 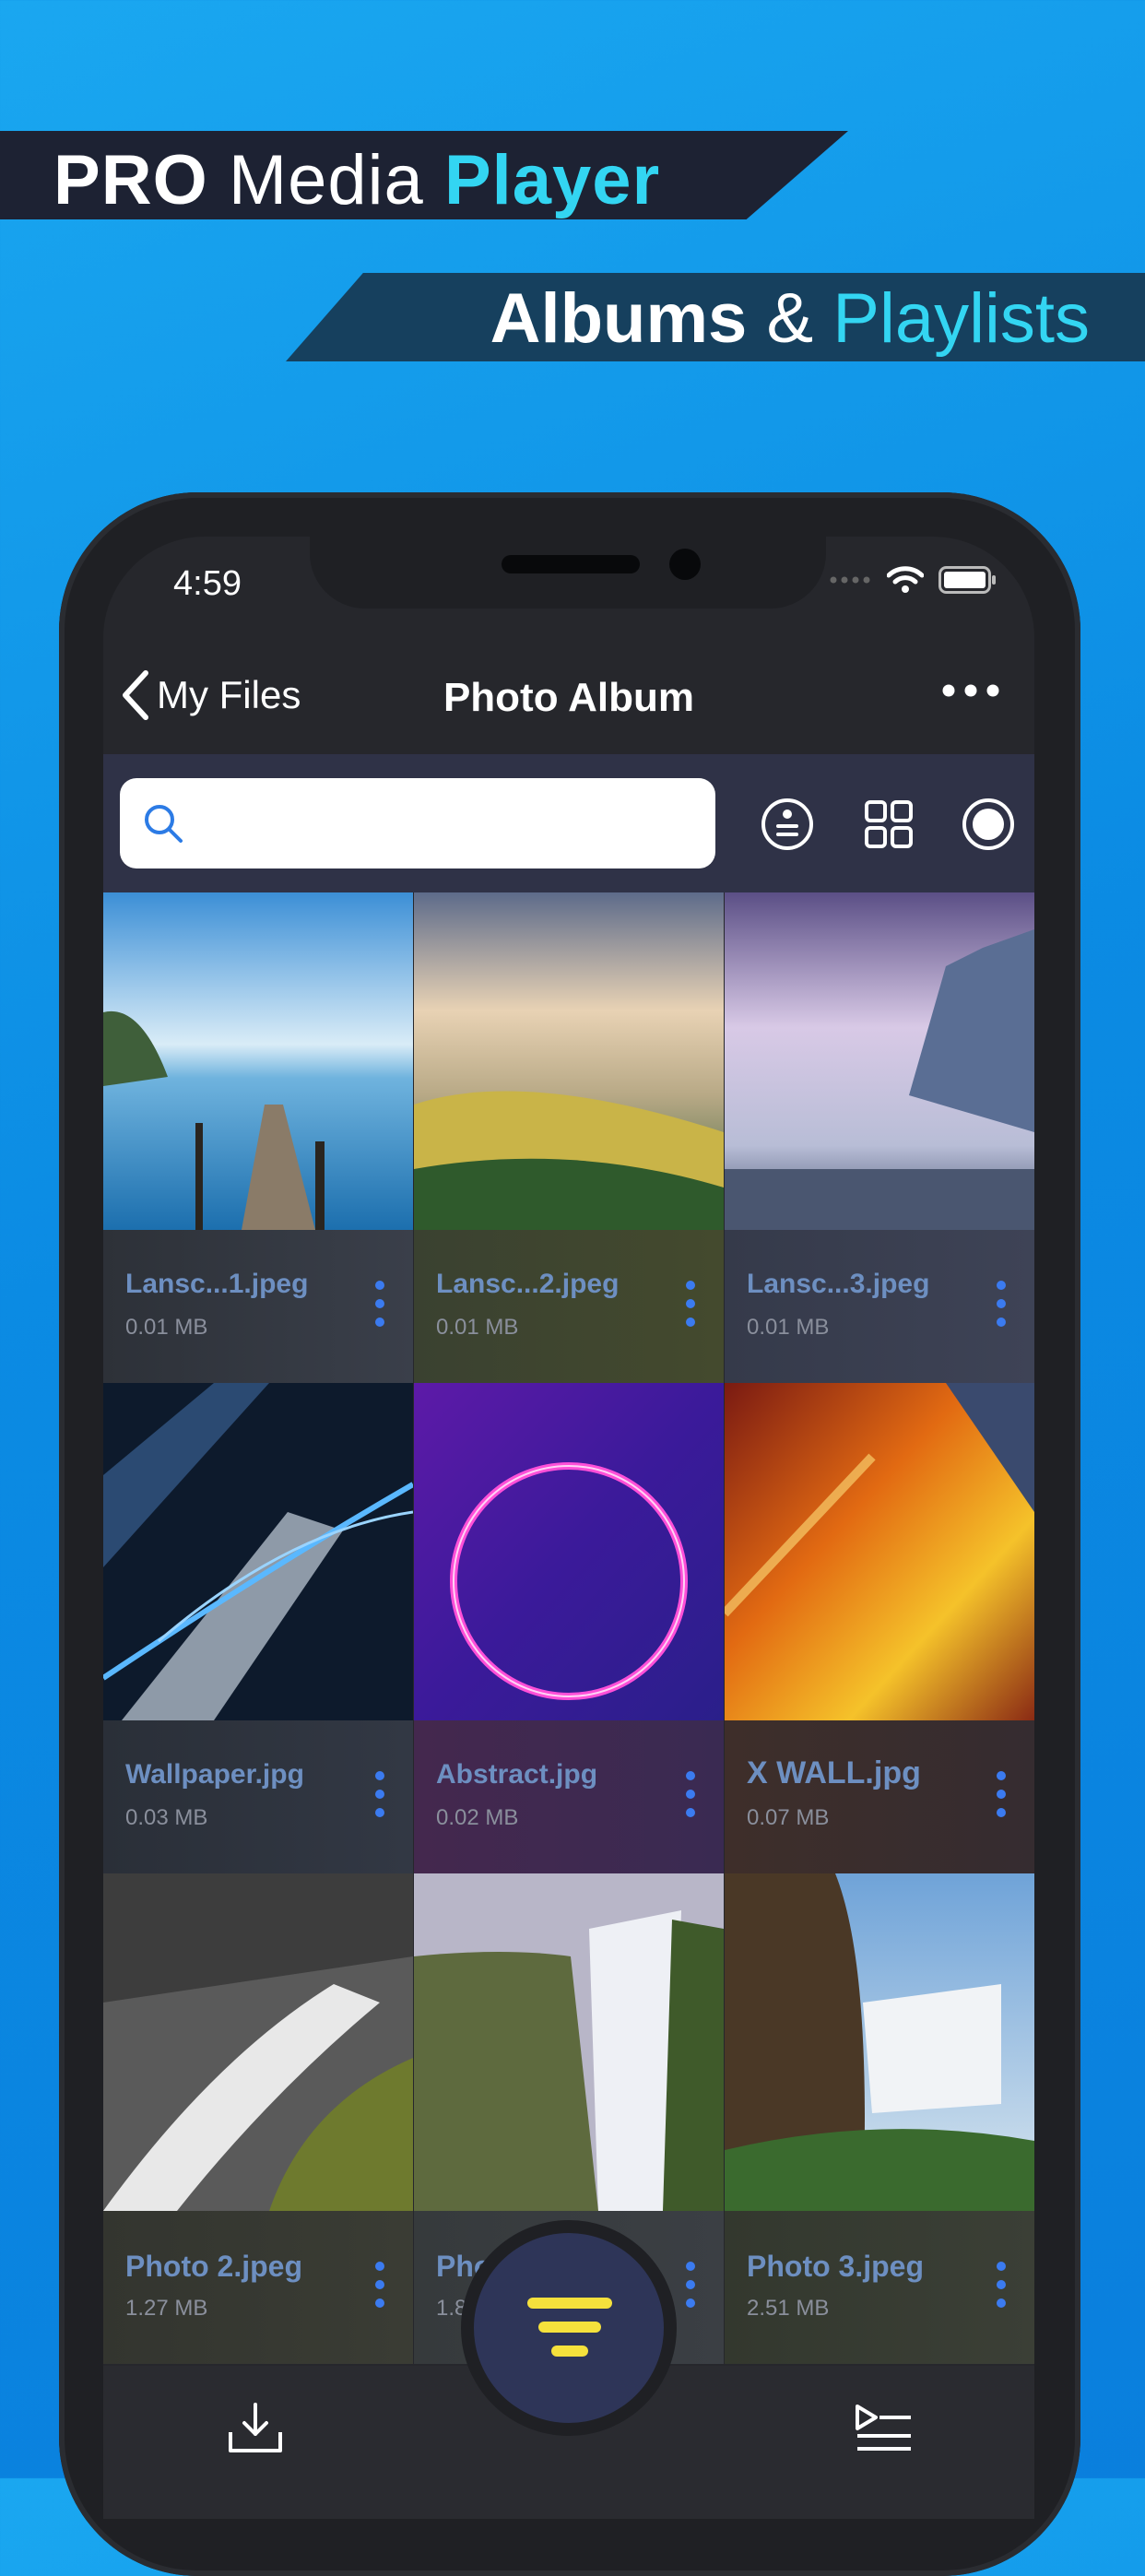 What do you see at coordinates (164, 824) in the screenshot?
I see `search-icon` at bounding box center [164, 824].